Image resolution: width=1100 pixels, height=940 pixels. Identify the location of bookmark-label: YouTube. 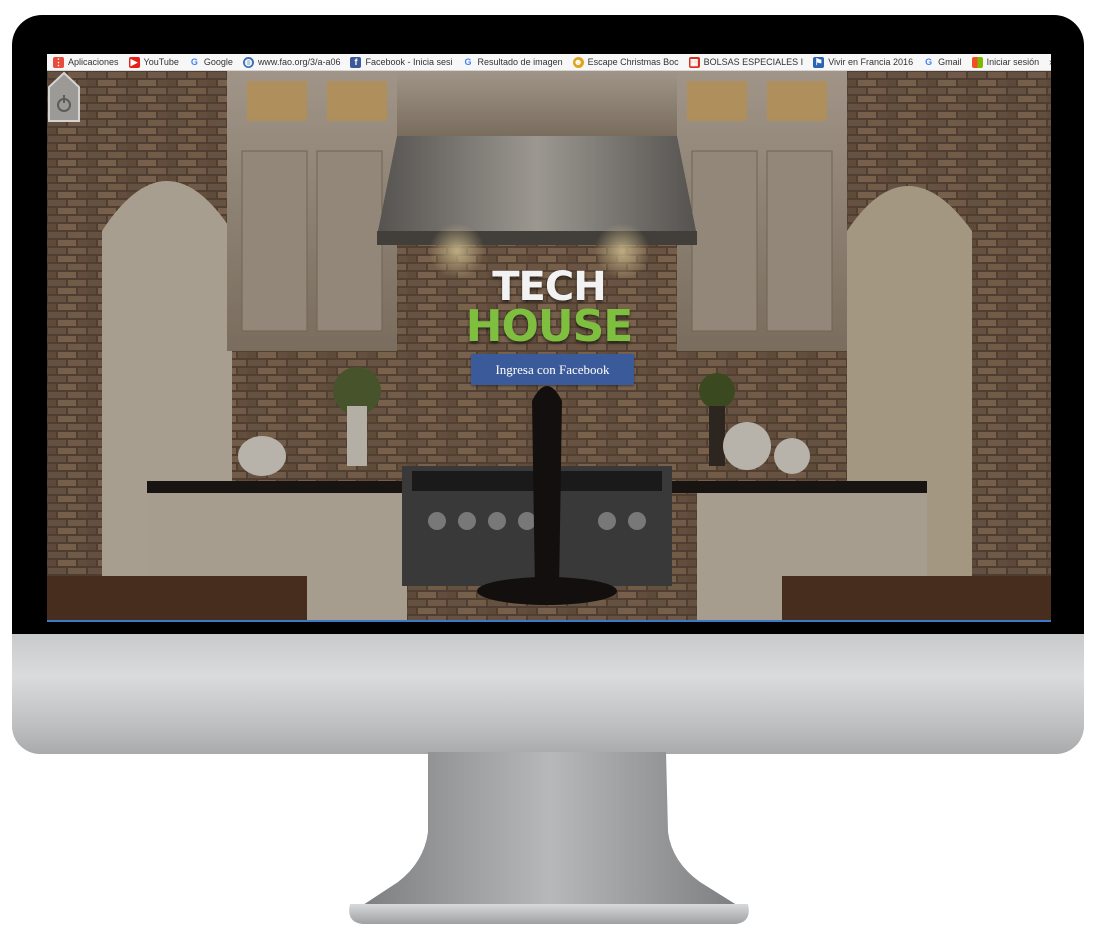
(161, 62).